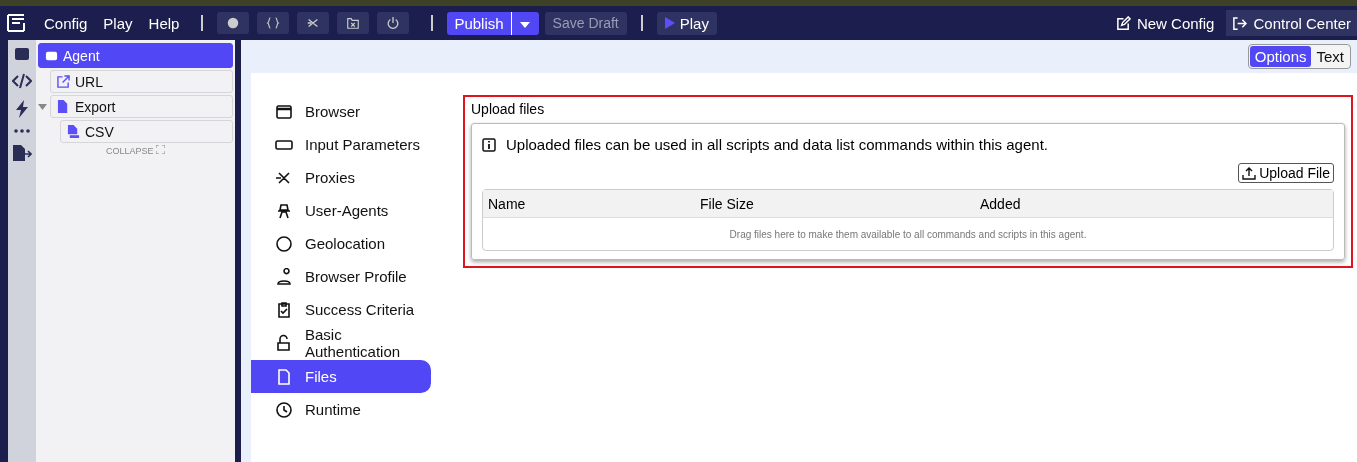  Describe the element at coordinates (22, 81) in the screenshot. I see `code-icon` at that location.